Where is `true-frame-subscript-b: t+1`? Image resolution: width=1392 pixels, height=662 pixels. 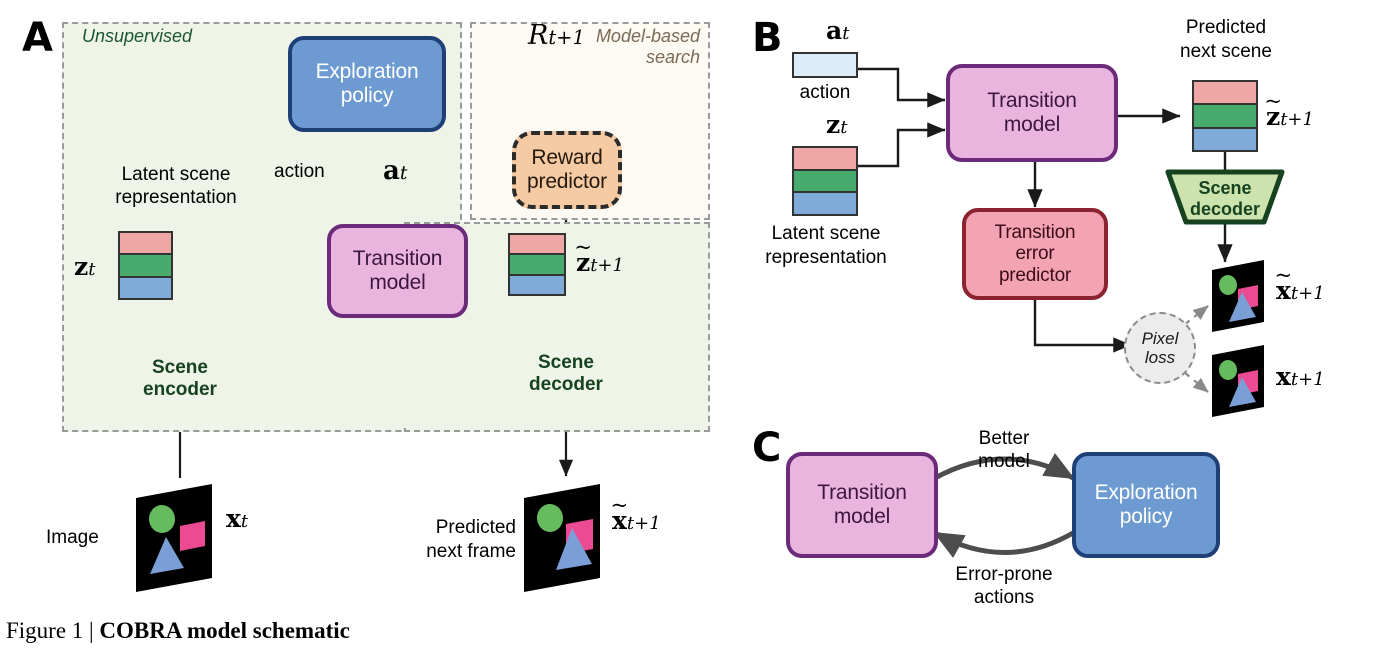 true-frame-subscript-b: t+1 is located at coordinates (1307, 379).